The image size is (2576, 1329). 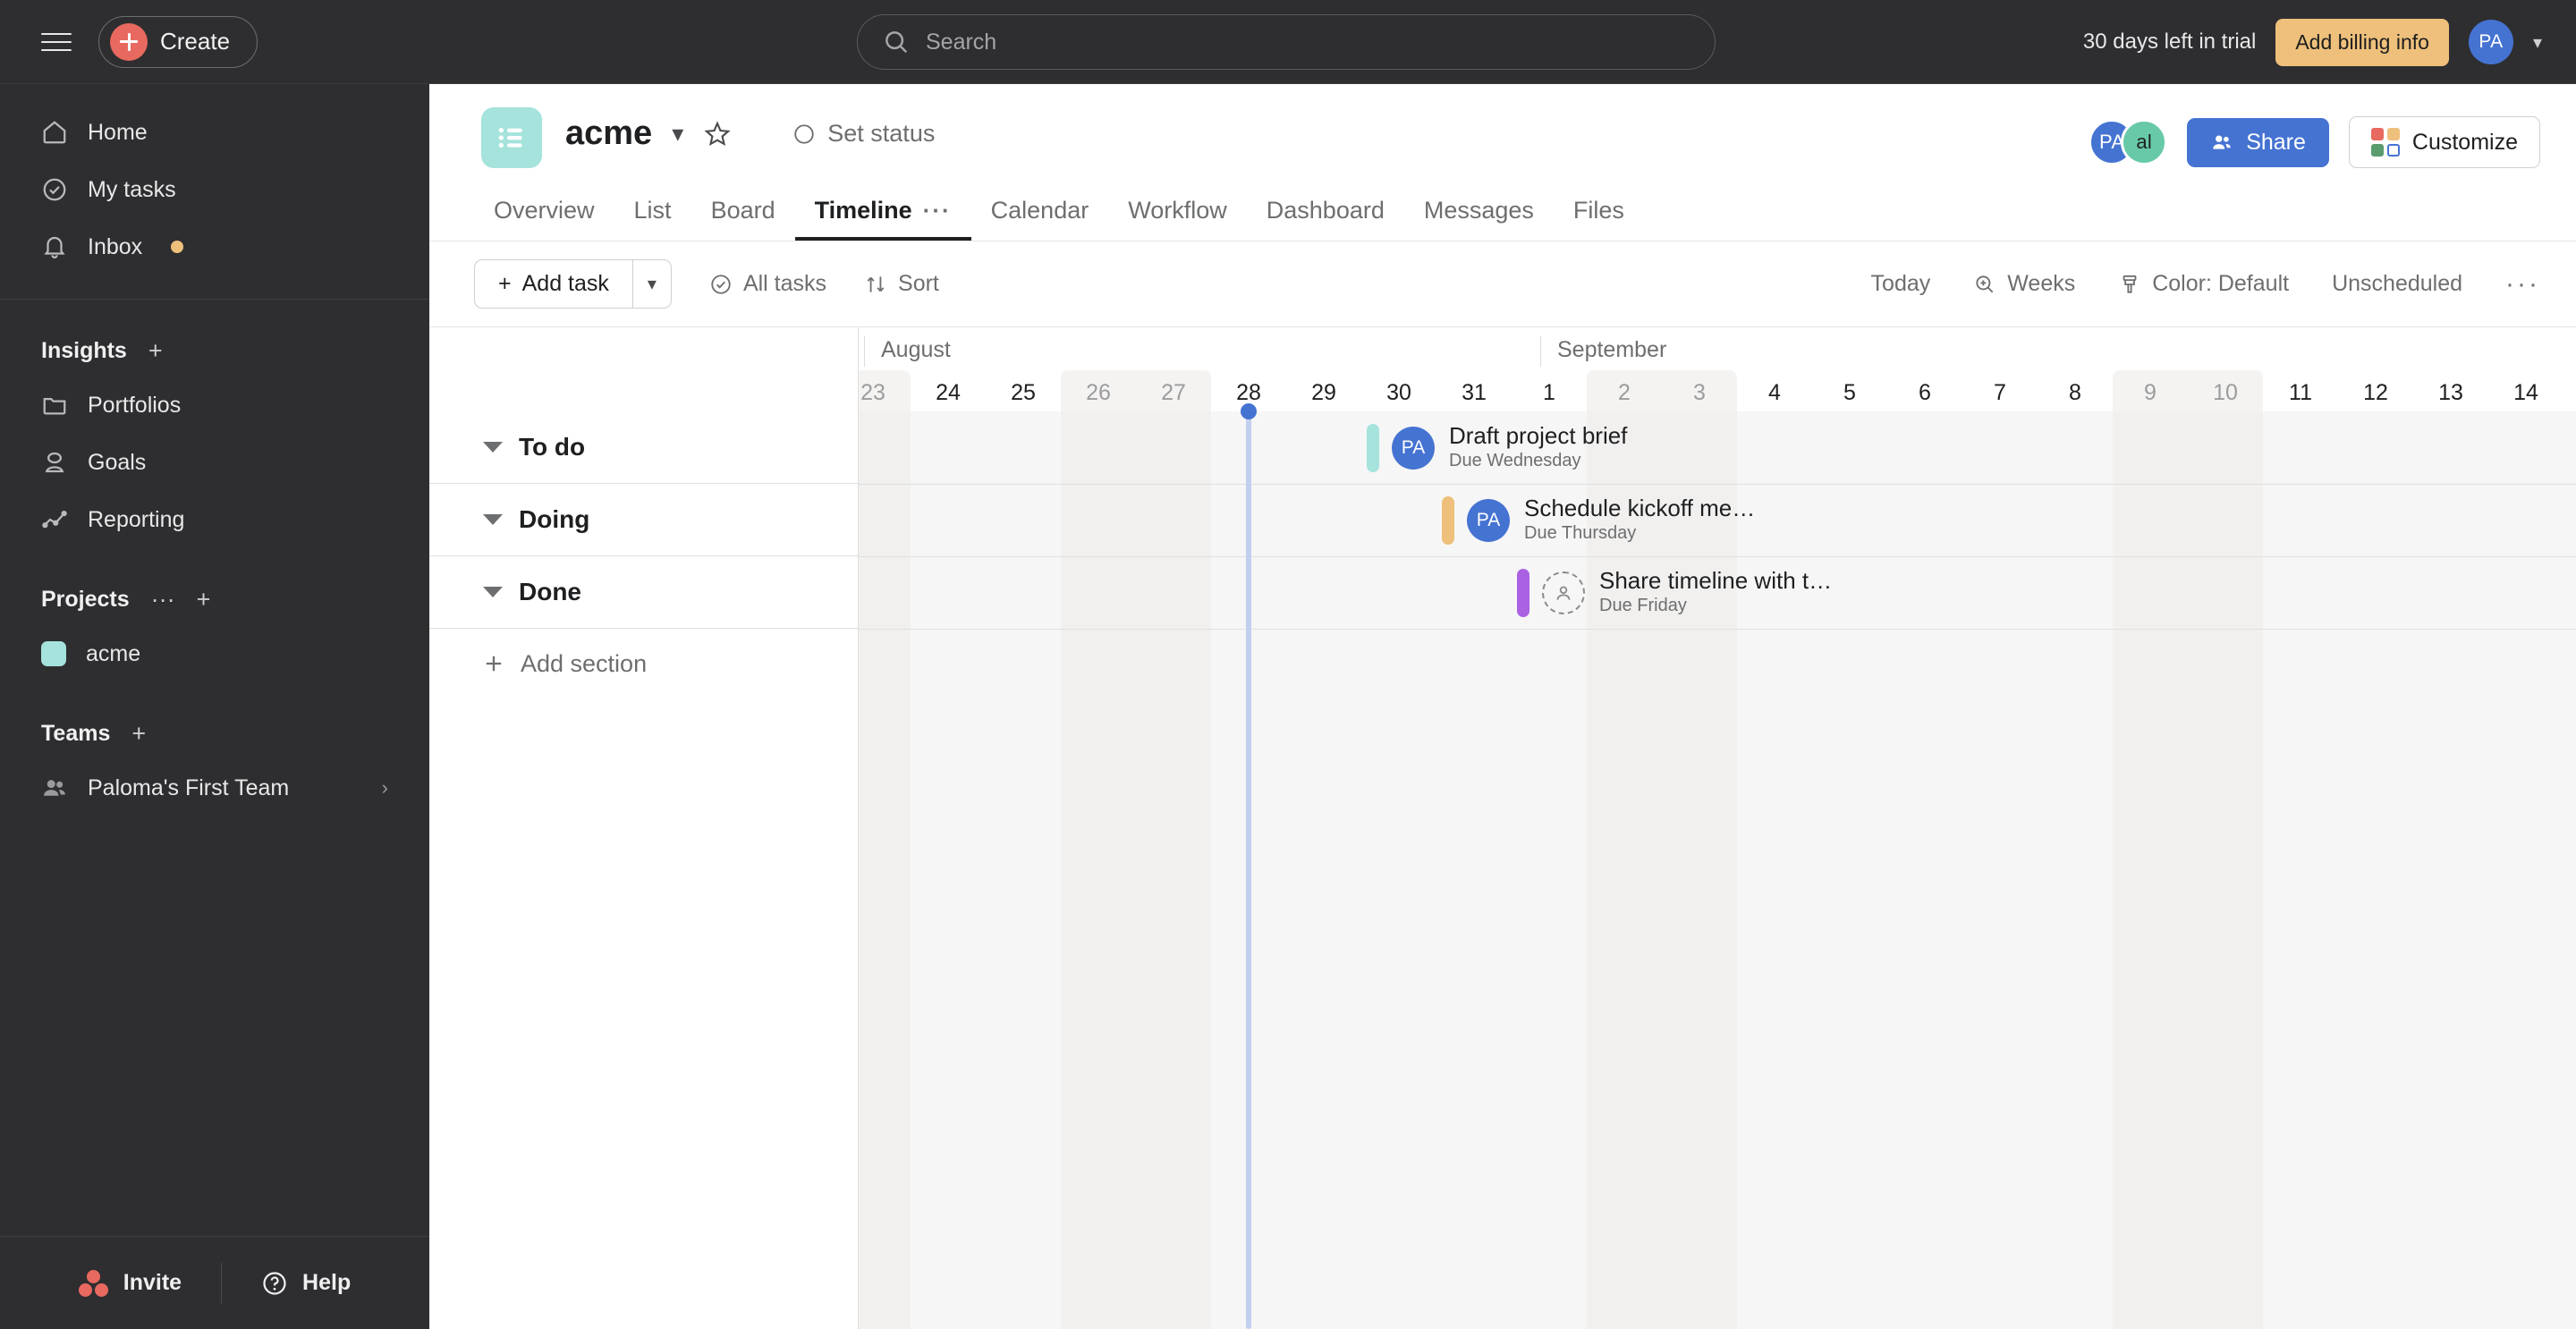 What do you see at coordinates (2537, 42) in the screenshot?
I see `chevron-down-icon: ▾` at bounding box center [2537, 42].